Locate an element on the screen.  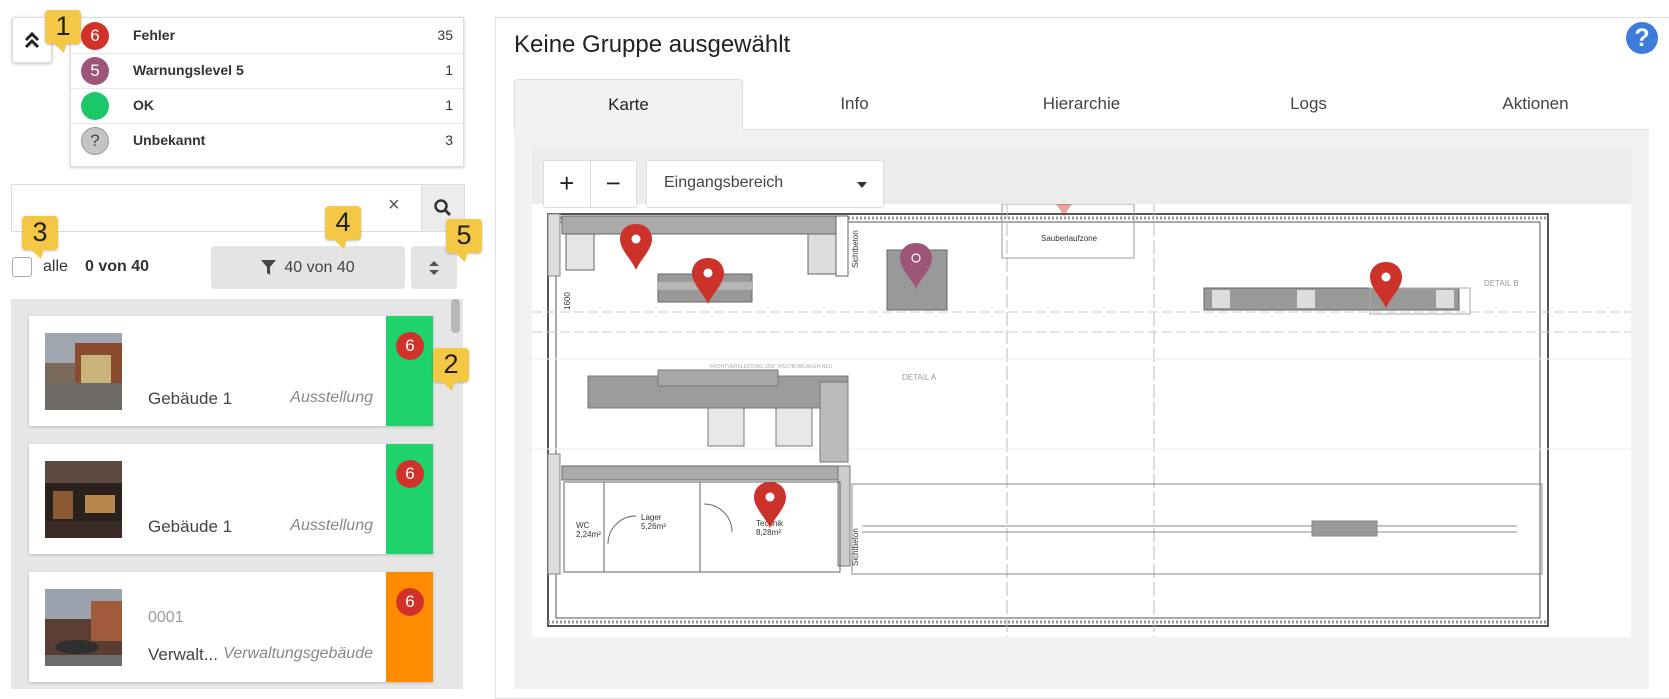
map-label: DETAIL A is located at coordinates (919, 377).